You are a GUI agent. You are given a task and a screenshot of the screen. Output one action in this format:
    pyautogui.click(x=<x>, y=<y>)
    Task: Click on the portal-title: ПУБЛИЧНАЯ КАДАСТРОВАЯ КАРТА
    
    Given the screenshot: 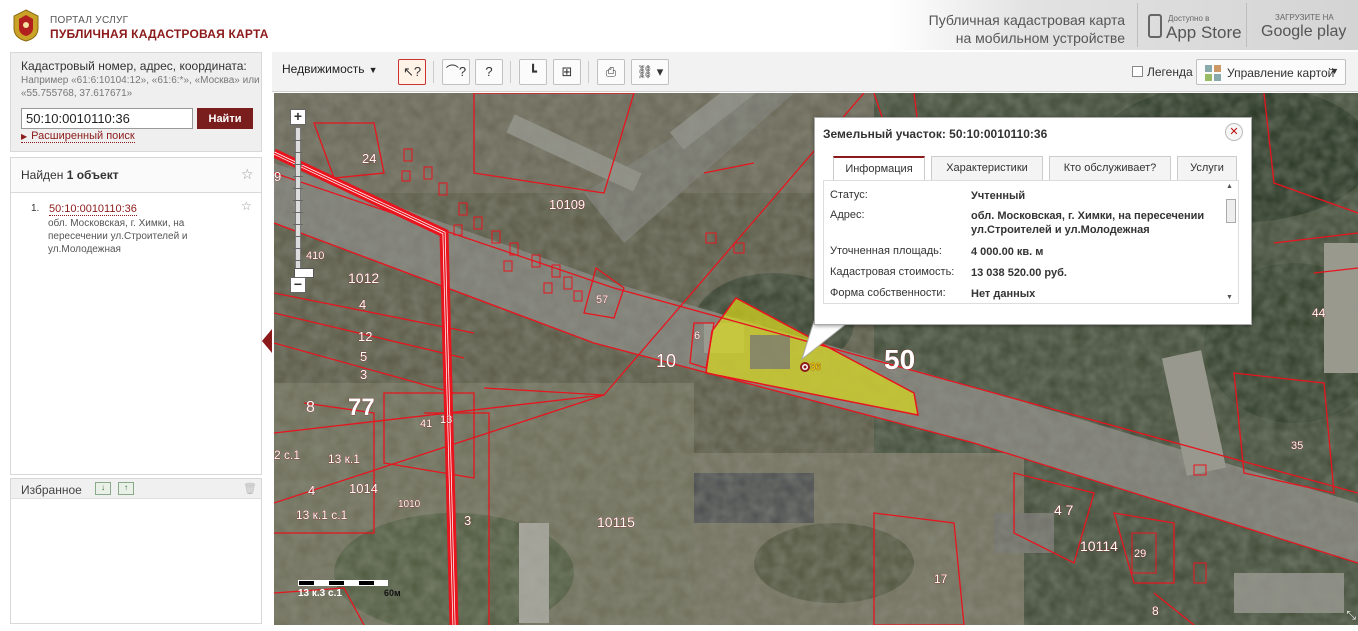 What is the action you would take?
    pyautogui.click(x=159, y=34)
    